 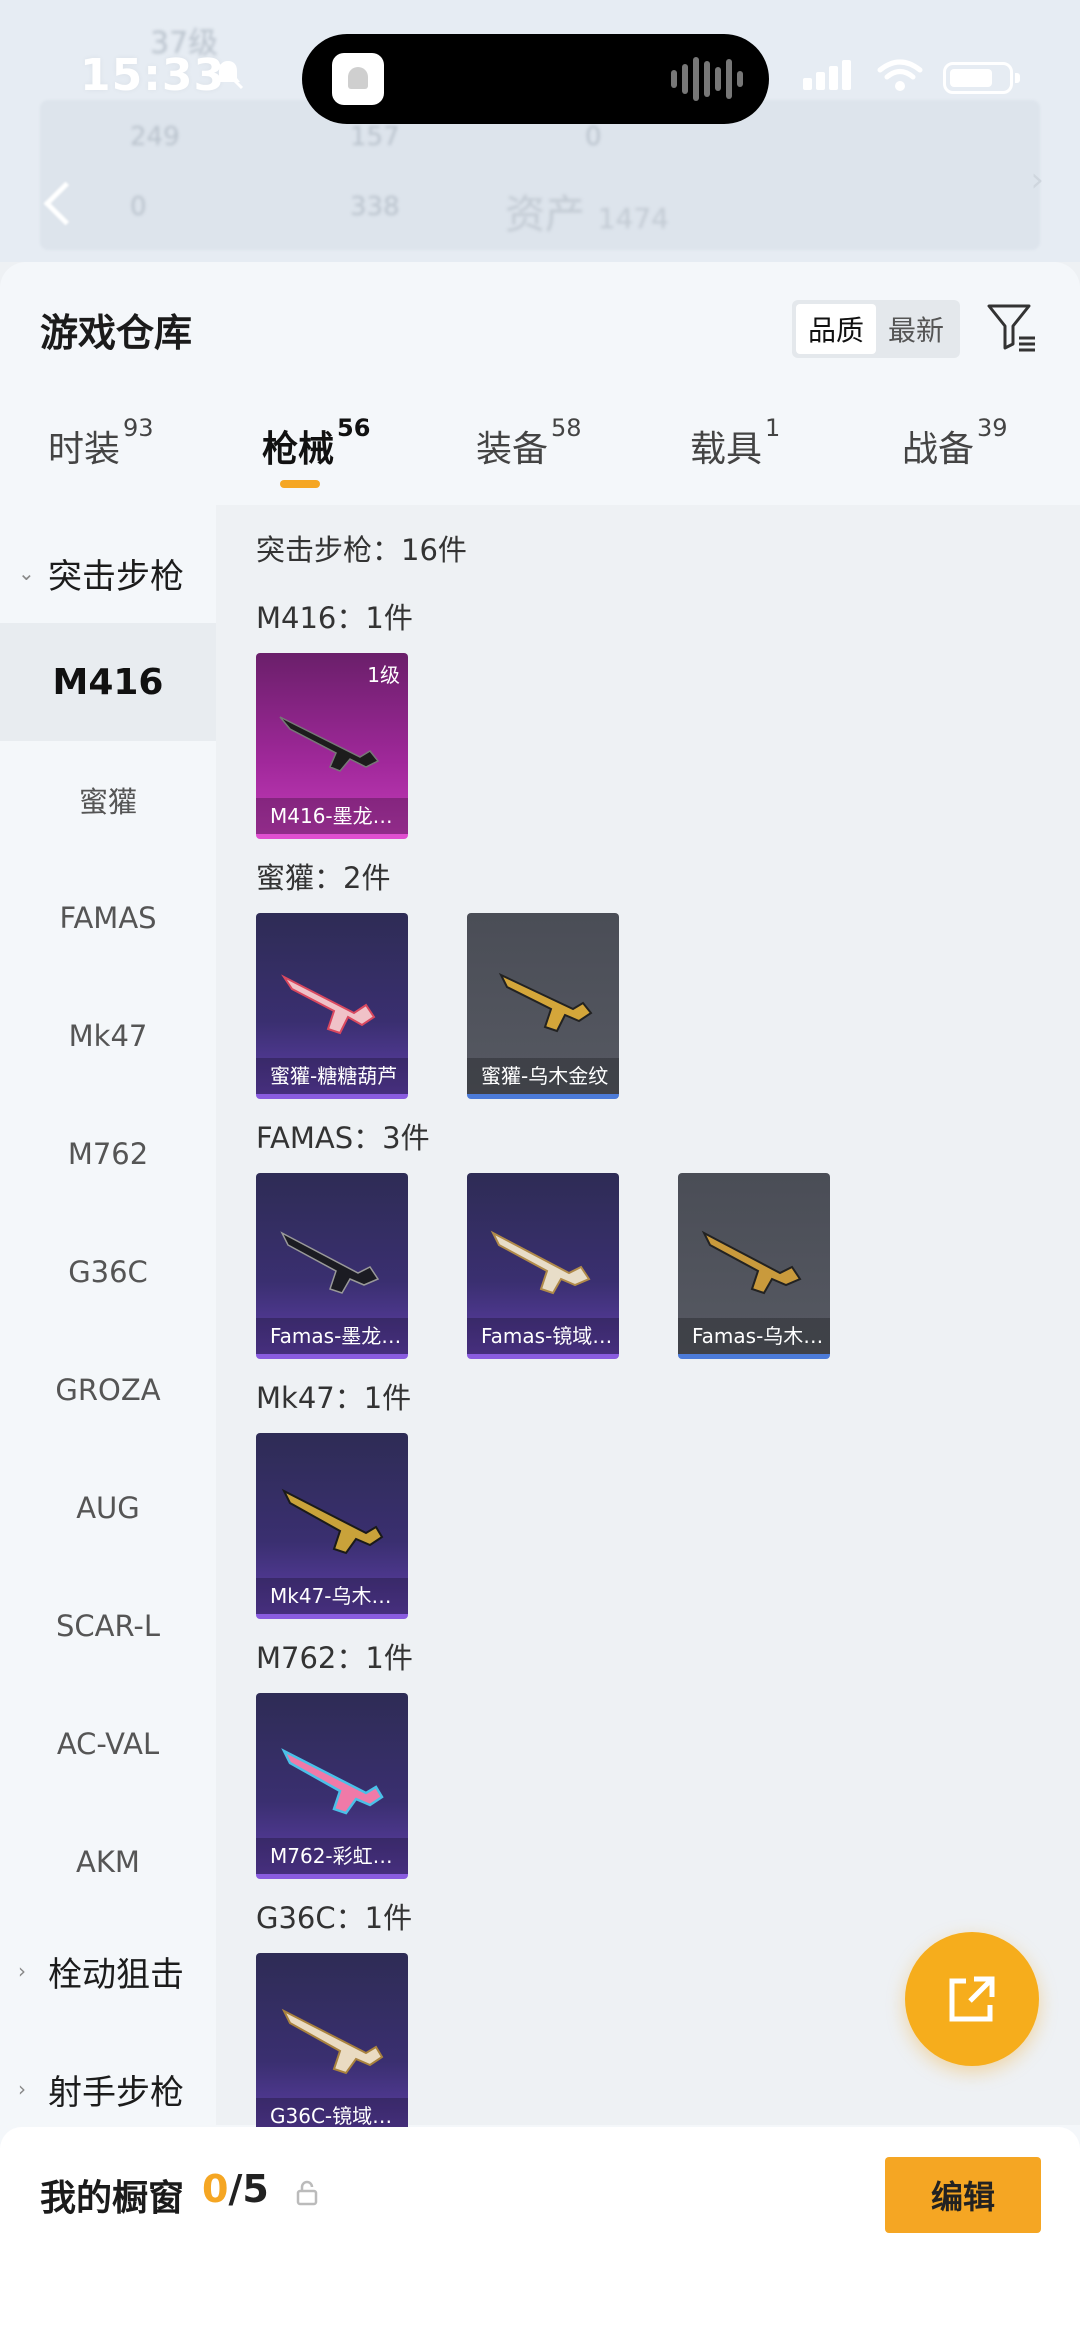 I want to click on dynamic-island, so click(x=535, y=79).